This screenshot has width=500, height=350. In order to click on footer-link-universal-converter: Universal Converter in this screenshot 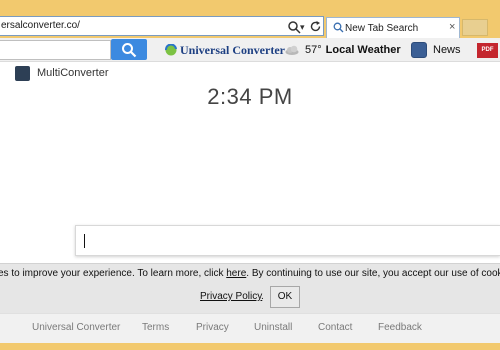, I will do `click(76, 327)`.